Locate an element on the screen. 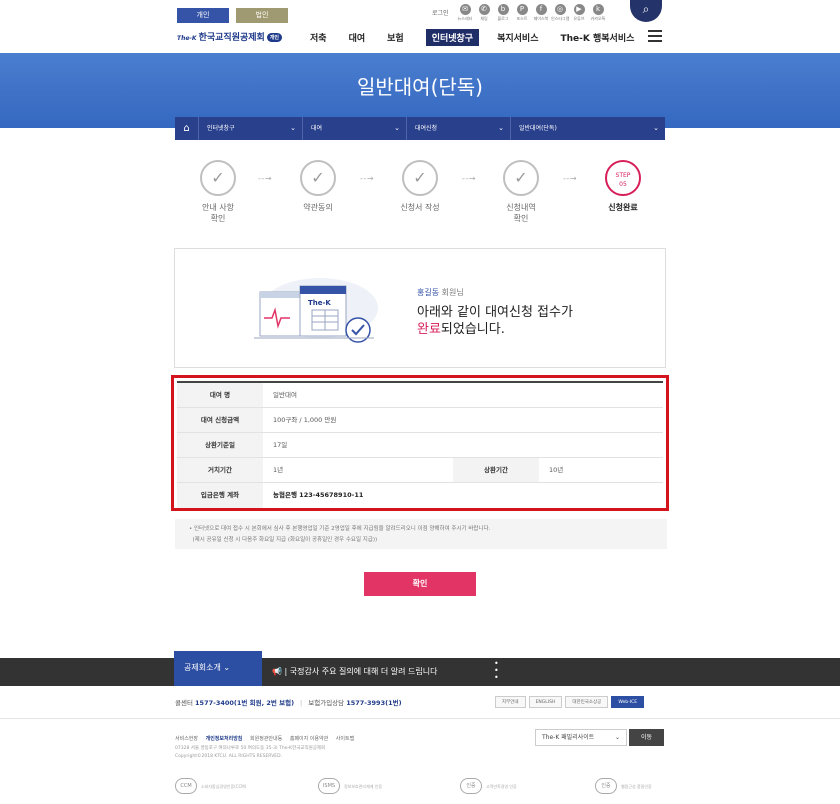 The height and width of the screenshot is (804, 840). nav-loan: 대여 is located at coordinates (357, 37).